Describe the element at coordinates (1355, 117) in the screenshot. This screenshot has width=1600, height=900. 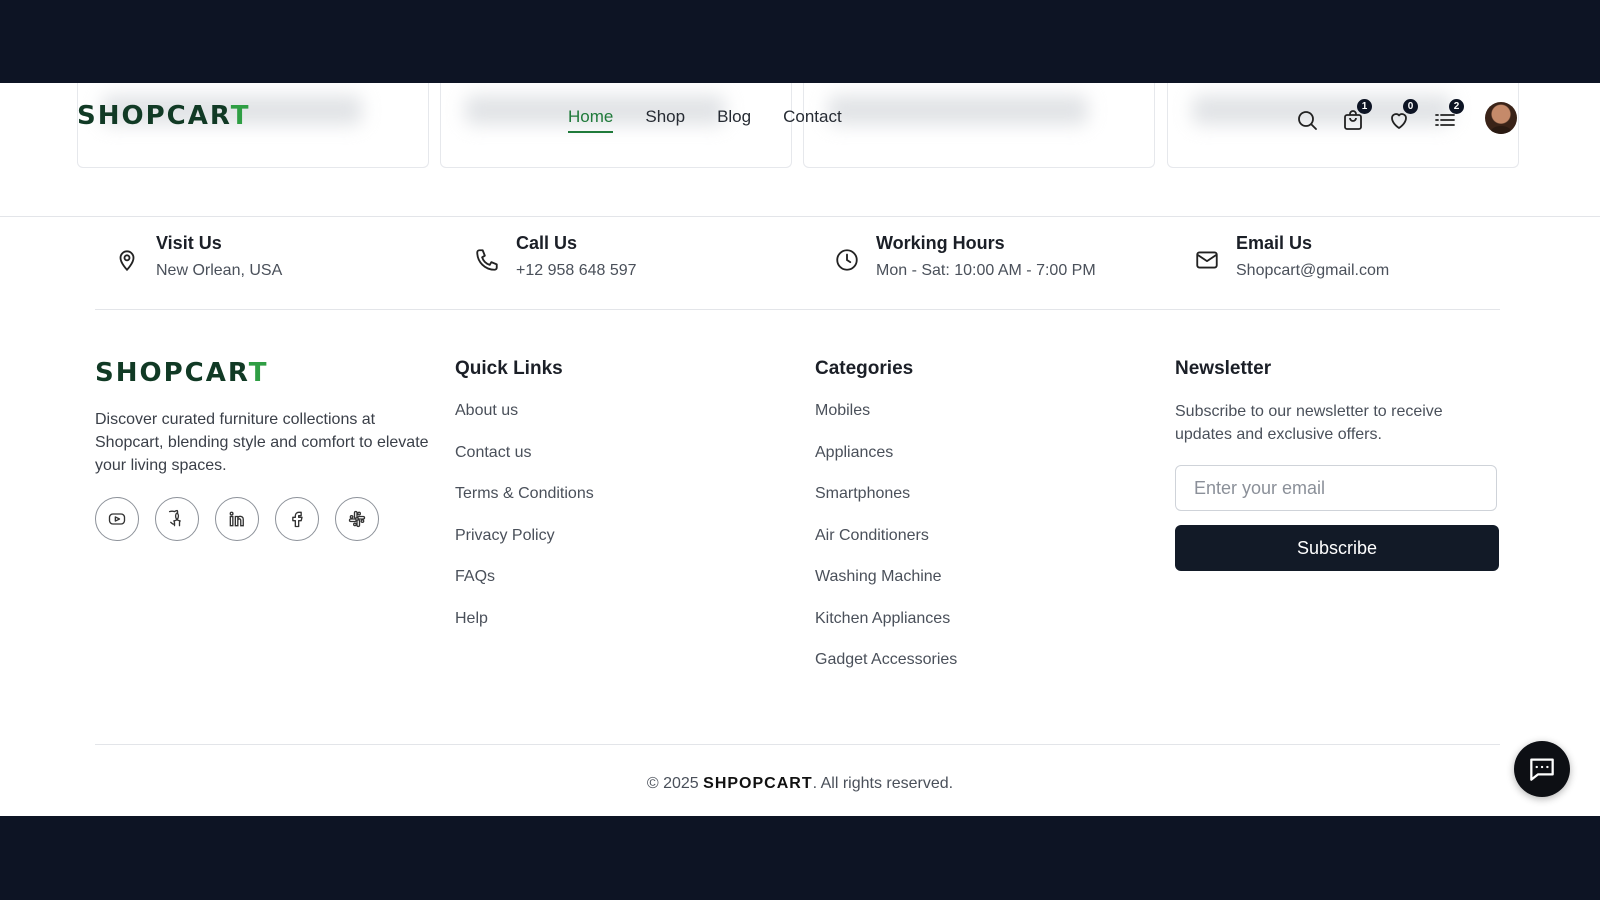
I see `cart-button: 1` at that location.